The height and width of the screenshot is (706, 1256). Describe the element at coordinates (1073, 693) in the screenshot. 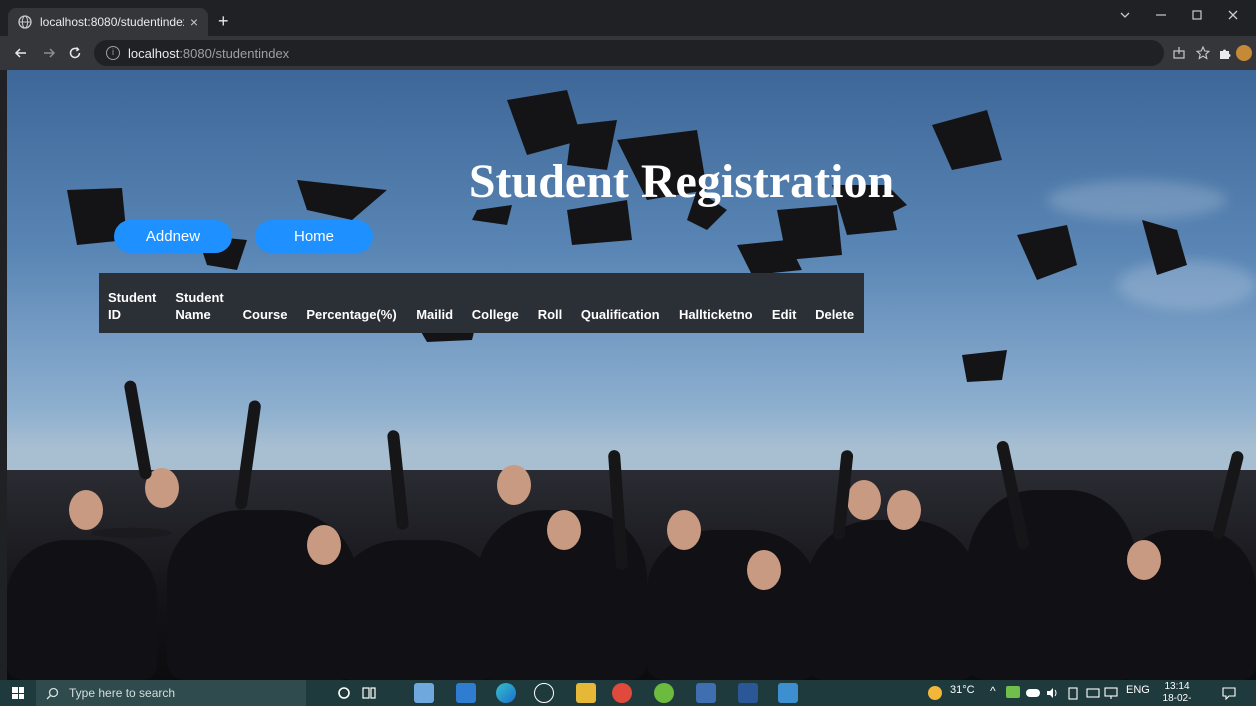

I see `battery-icon` at that location.